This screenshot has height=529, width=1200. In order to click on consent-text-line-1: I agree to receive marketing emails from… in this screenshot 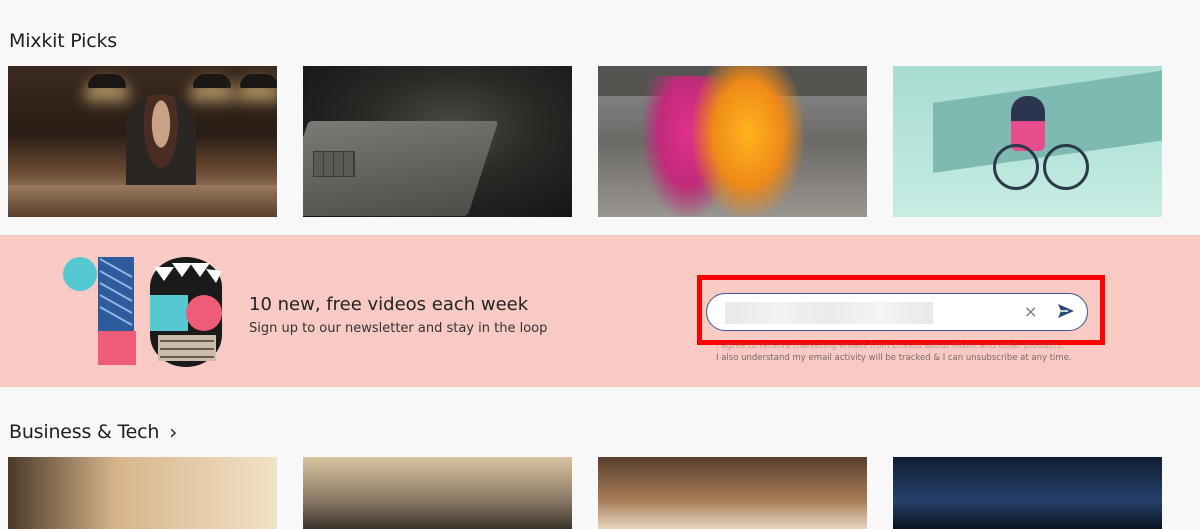, I will do `click(890, 346)`.